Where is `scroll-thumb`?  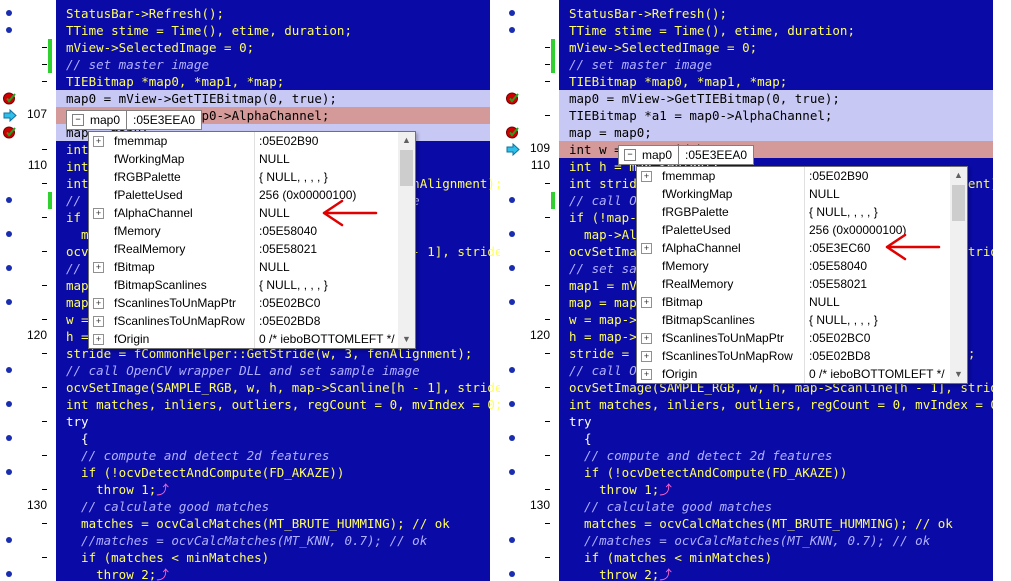 scroll-thumb is located at coordinates (958, 203).